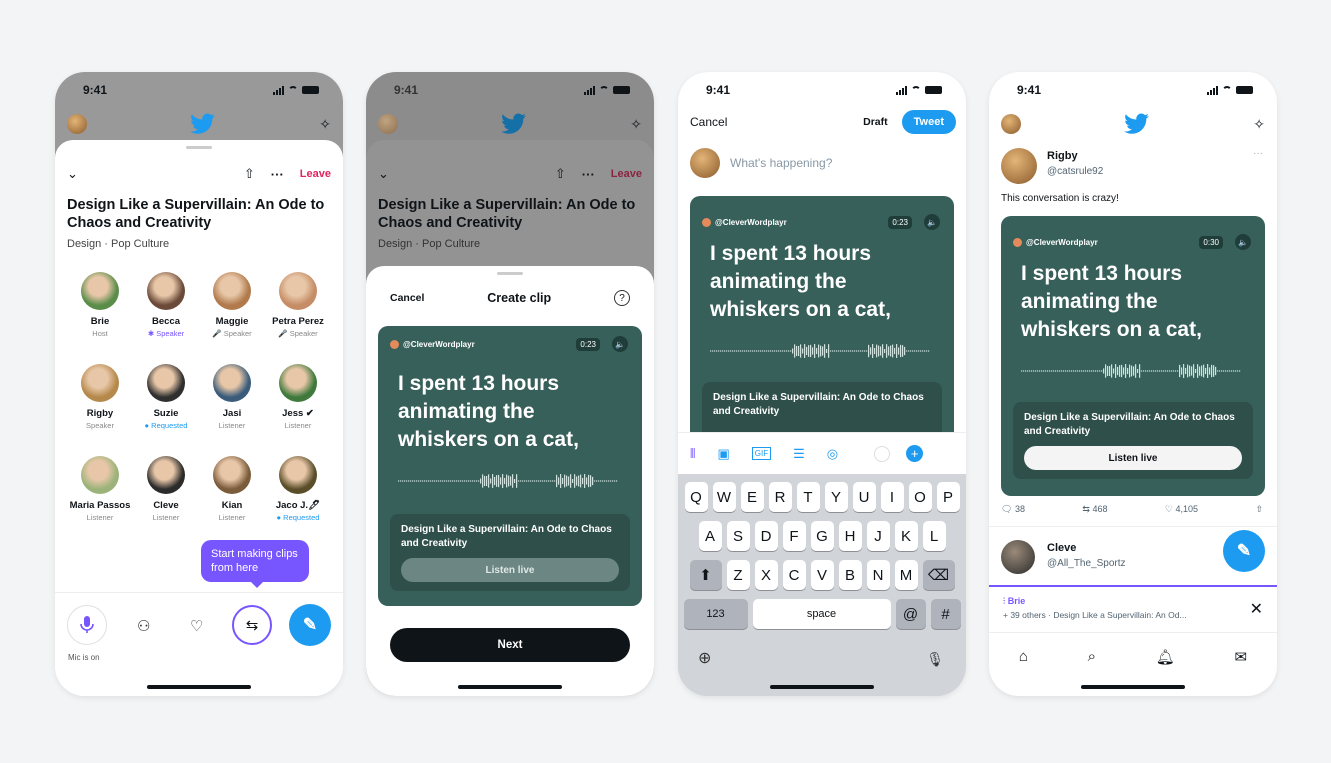 Image resolution: width=1331 pixels, height=763 pixels. Describe the element at coordinates (166, 494) in the screenshot. I see `participant: Cleve Listener` at that location.